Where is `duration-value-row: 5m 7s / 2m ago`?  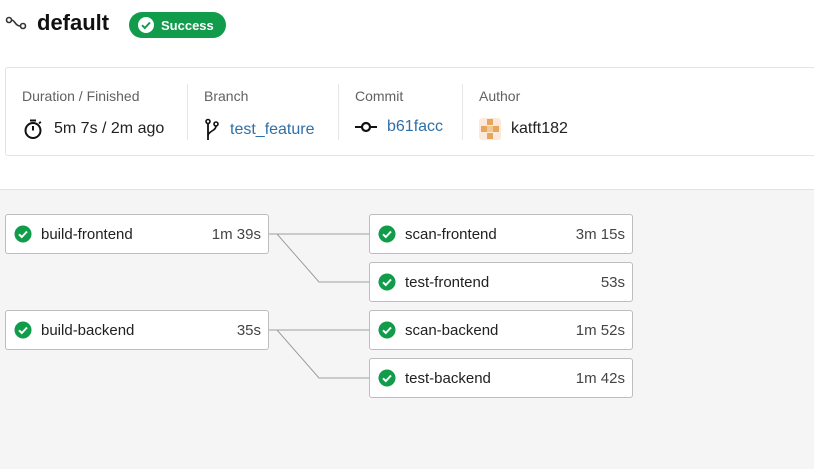
duration-value-row: 5m 7s / 2m ago is located at coordinates (93, 129).